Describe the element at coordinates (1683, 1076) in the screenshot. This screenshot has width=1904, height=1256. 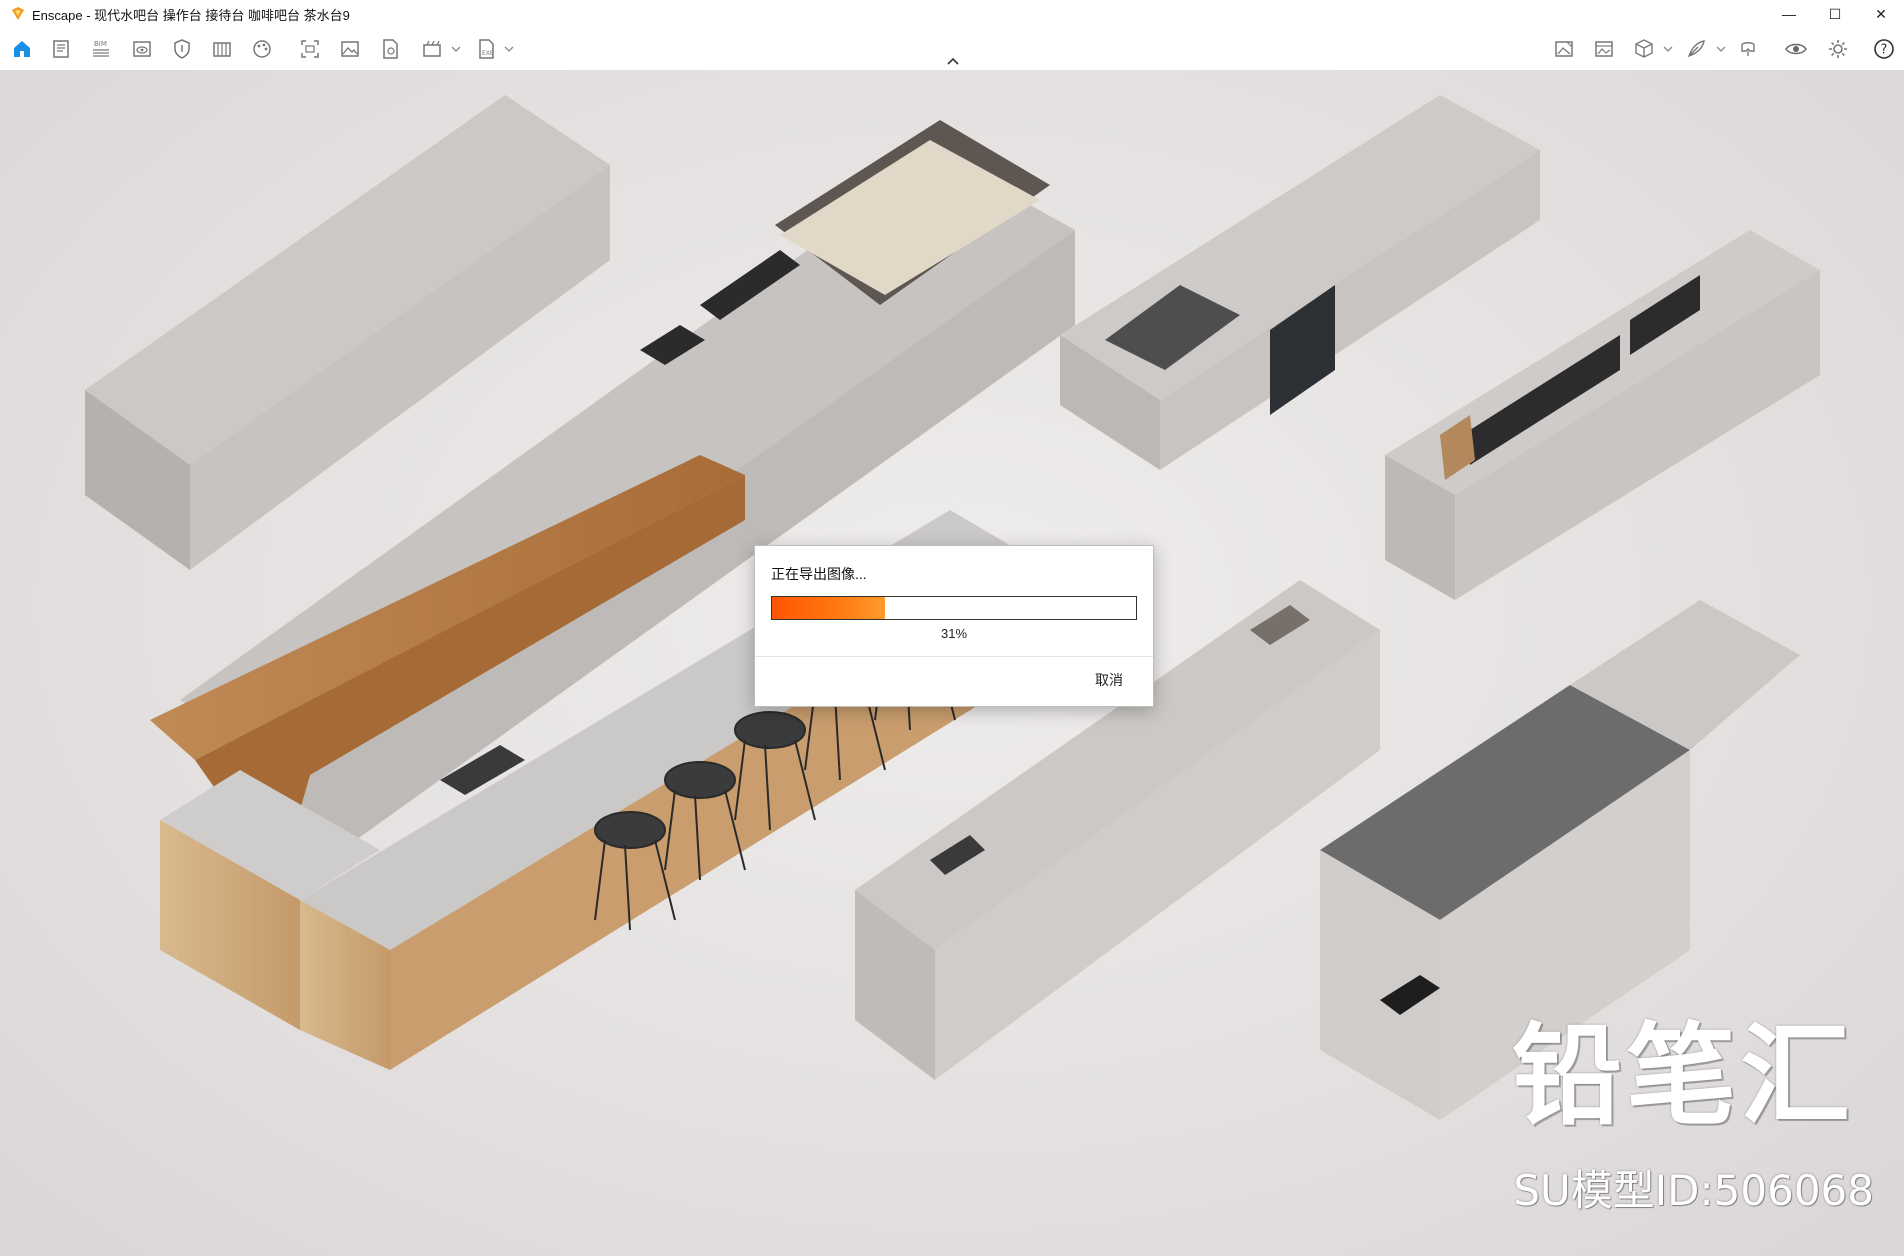
I see `watermark-brand: 铅笔汇` at that location.